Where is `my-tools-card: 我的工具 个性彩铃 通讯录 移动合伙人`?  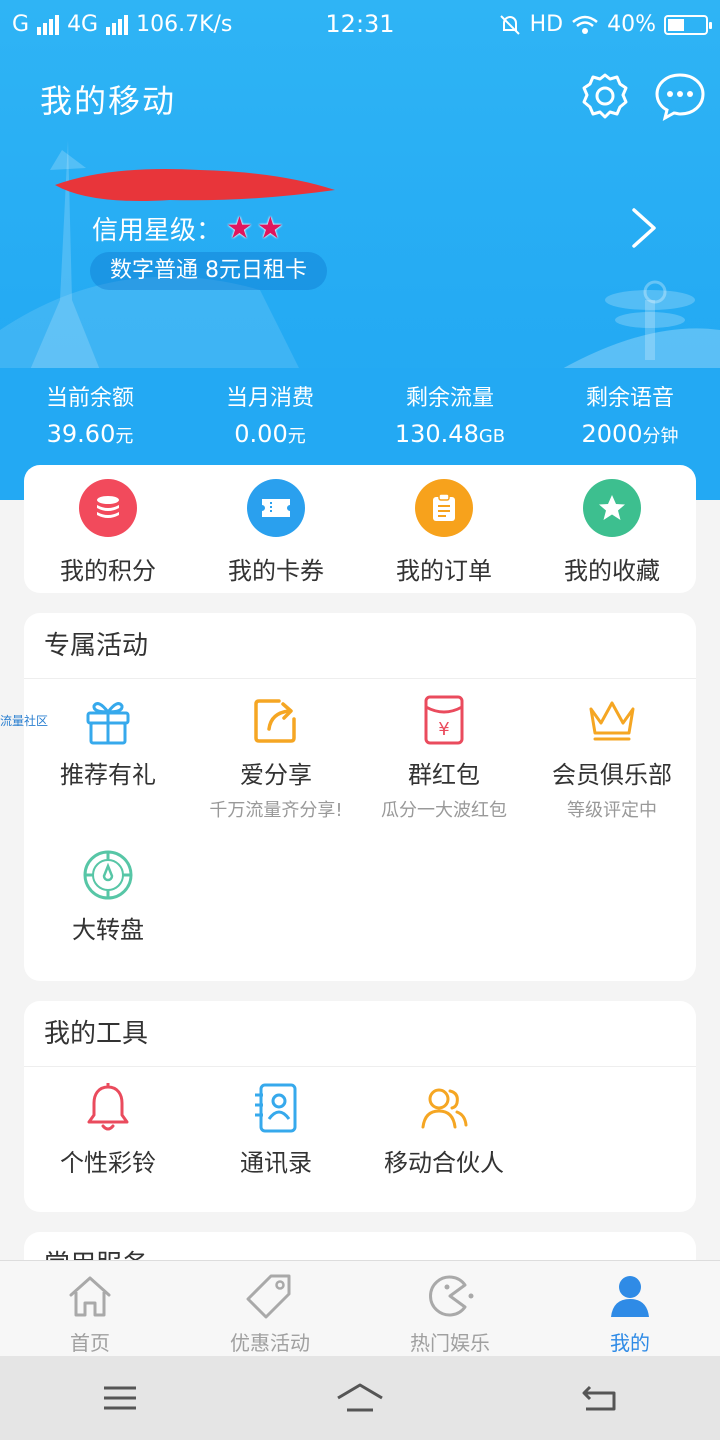 my-tools-card: 我的工具 个性彩铃 通讯录 移动合伙人 is located at coordinates (360, 1106).